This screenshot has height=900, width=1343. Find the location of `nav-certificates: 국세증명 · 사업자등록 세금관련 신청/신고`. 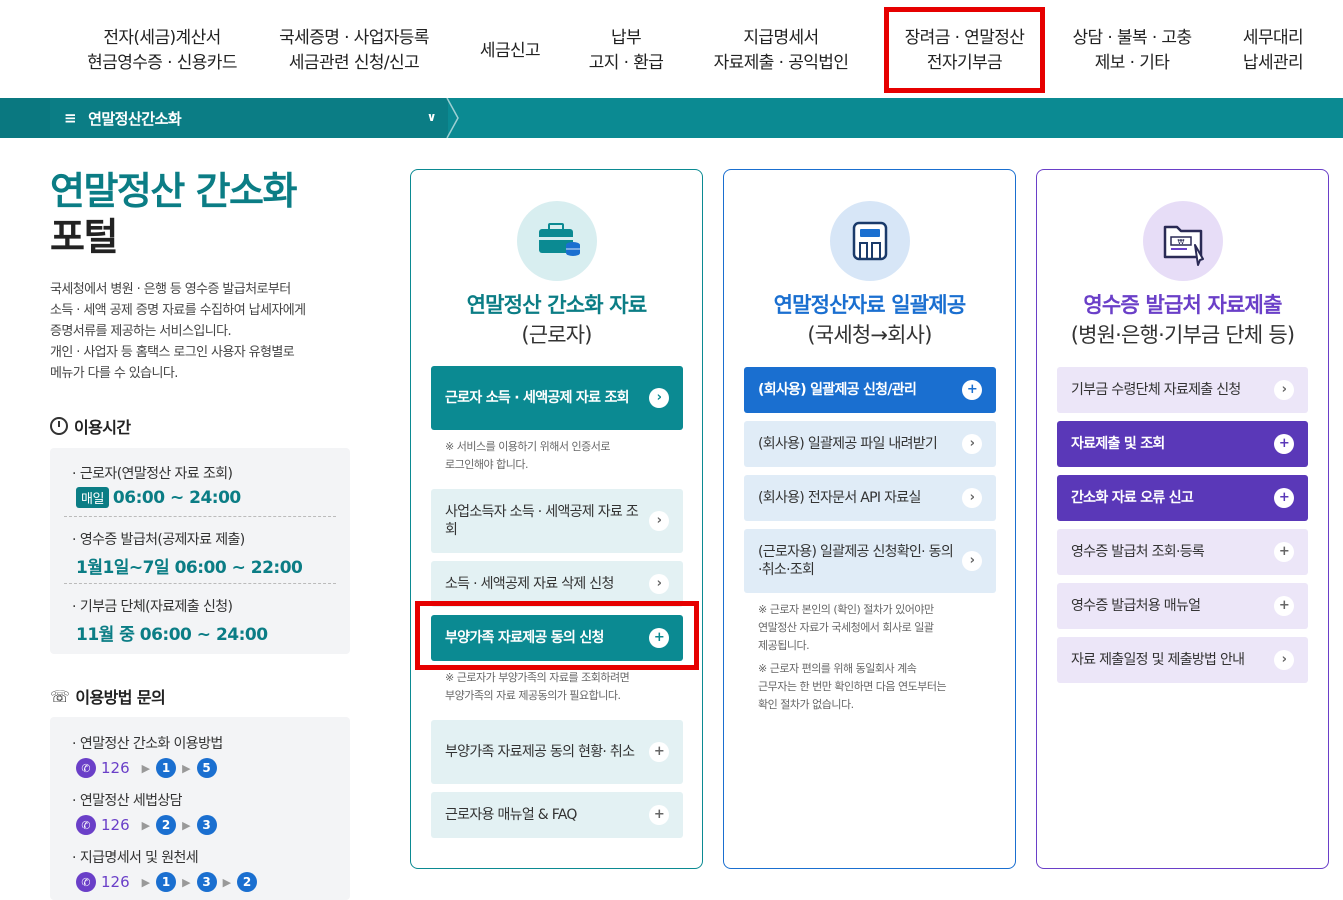

nav-certificates: 국세증명 · 사업자등록 세금관련 신청/신고 is located at coordinates (354, 51).